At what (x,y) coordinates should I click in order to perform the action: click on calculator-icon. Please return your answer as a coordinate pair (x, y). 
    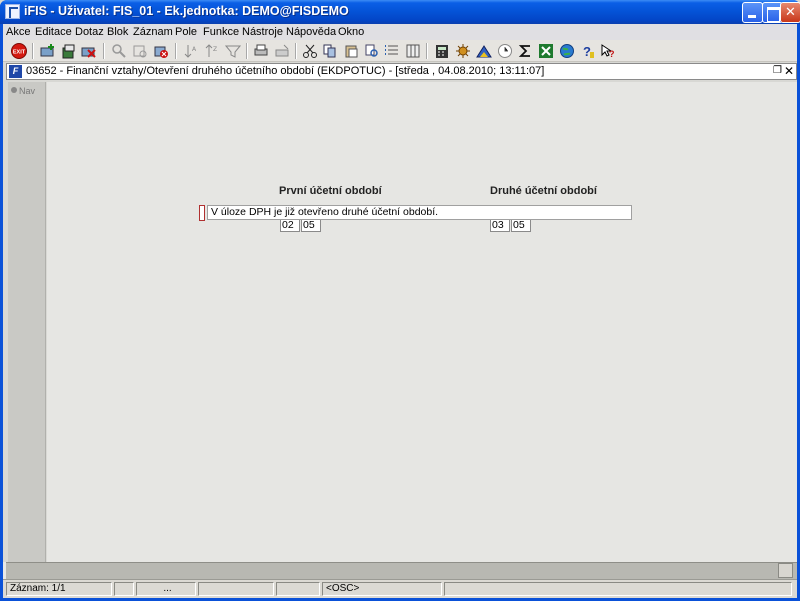
    Looking at the image, I should click on (442, 51).